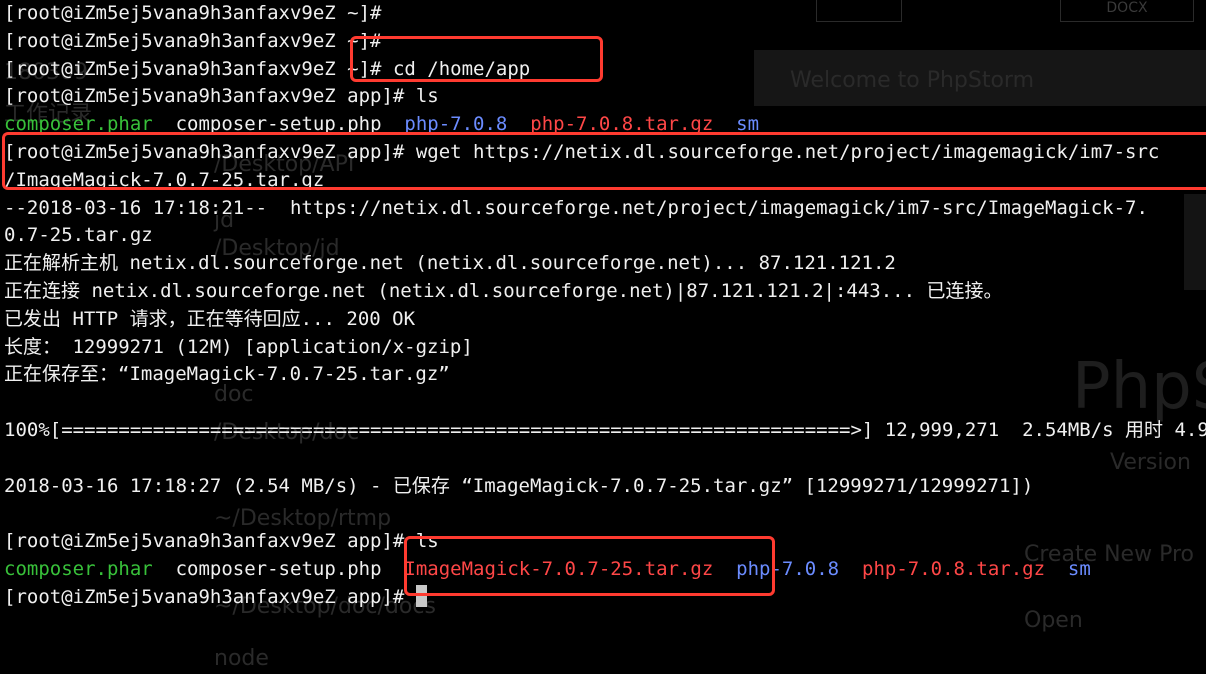 The width and height of the screenshot is (1206, 674). What do you see at coordinates (559, 568) in the screenshot?
I see `file-imagemagick-tar: ImageMagick-7.0.7-25.tar.gz` at bounding box center [559, 568].